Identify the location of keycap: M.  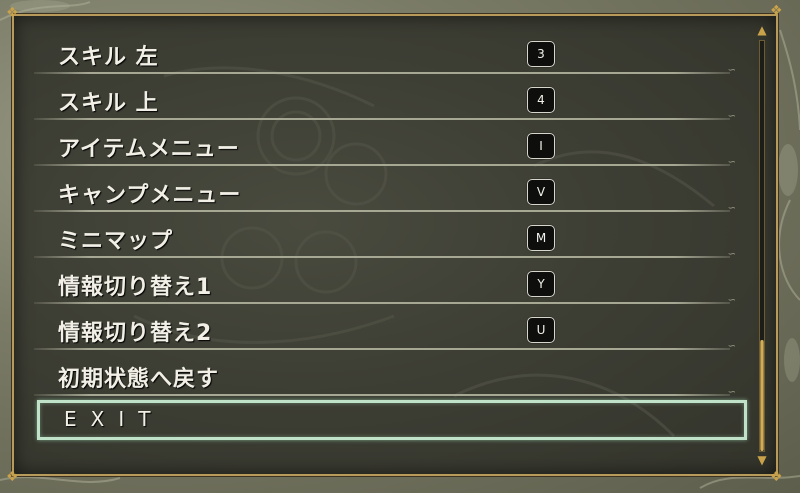
(541, 238).